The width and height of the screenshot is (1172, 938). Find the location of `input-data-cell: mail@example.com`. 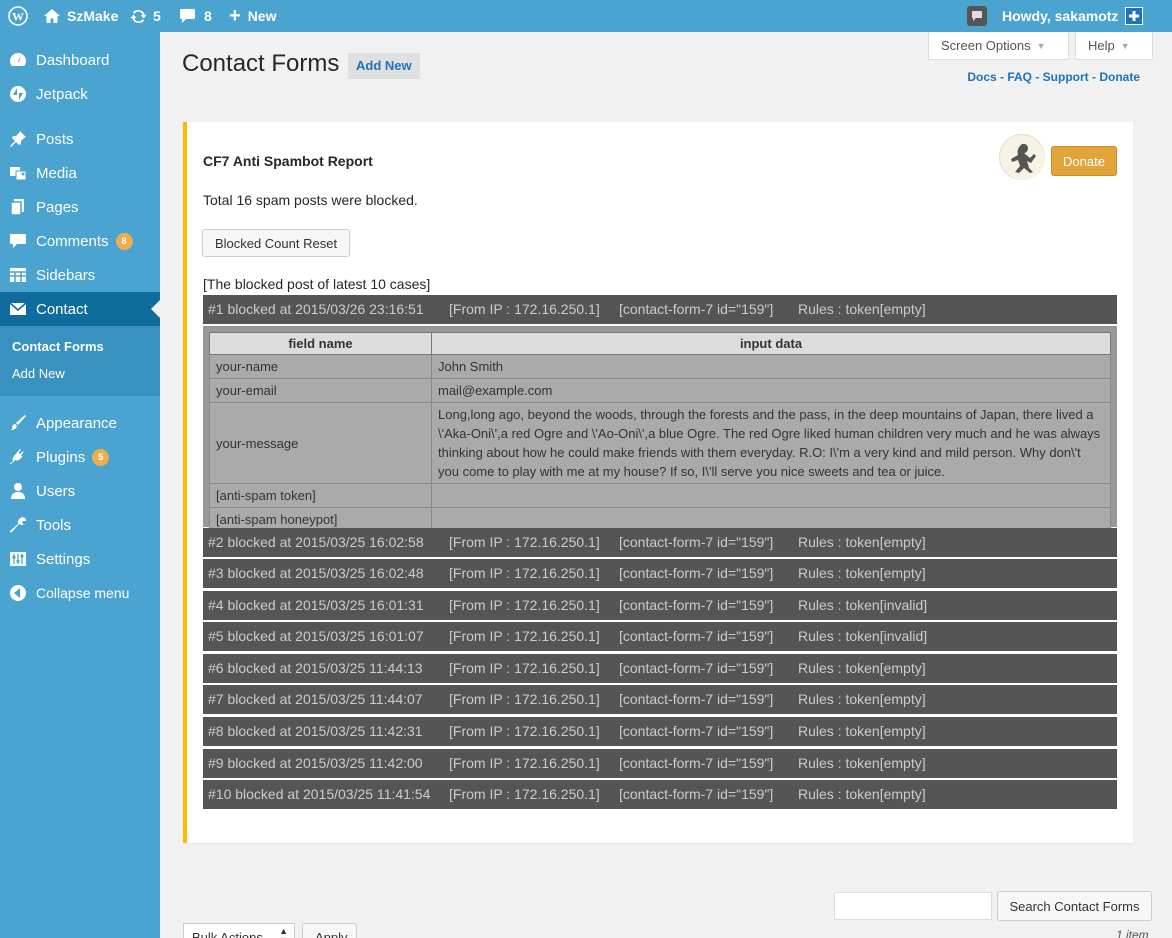

input-data-cell: mail@example.com is located at coordinates (771, 390).